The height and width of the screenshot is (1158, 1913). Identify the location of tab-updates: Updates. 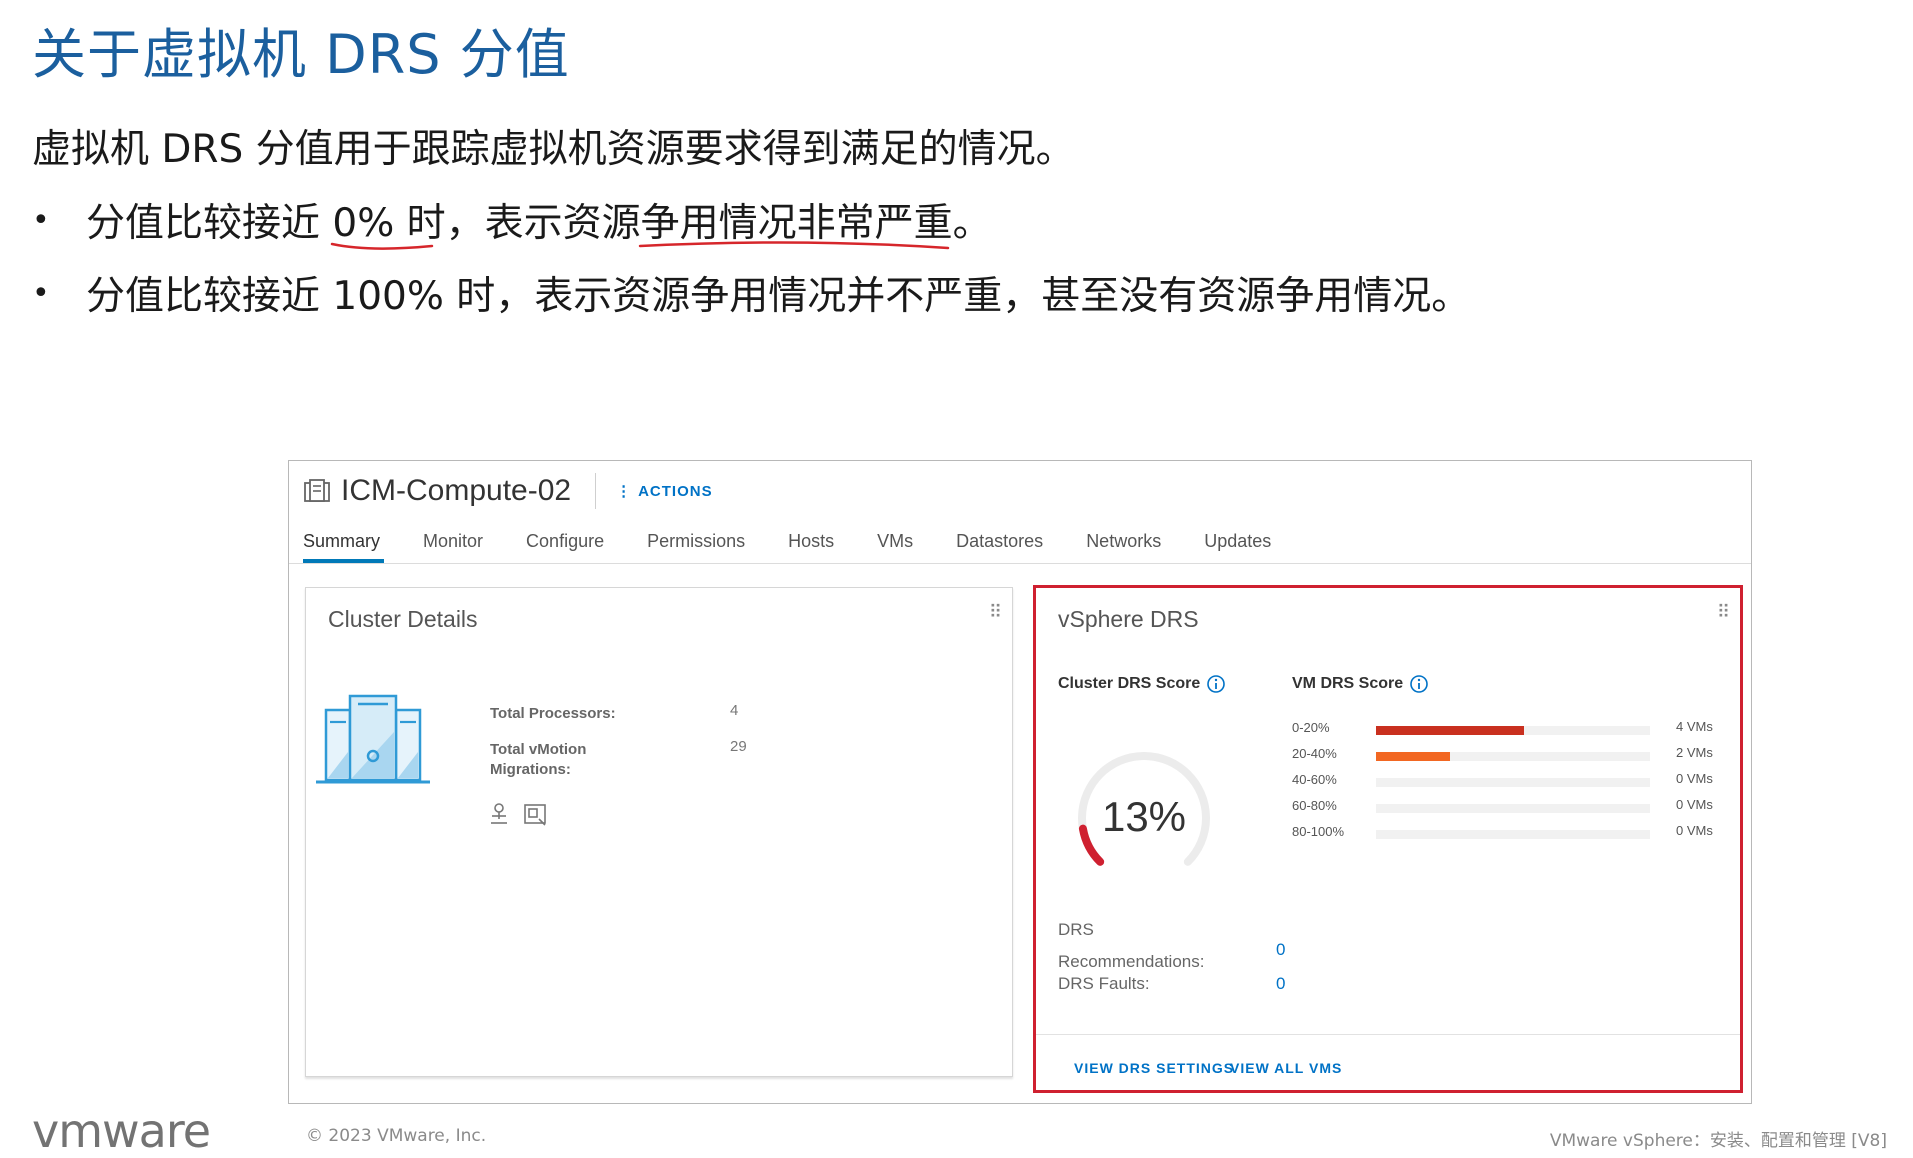
(1237, 542).